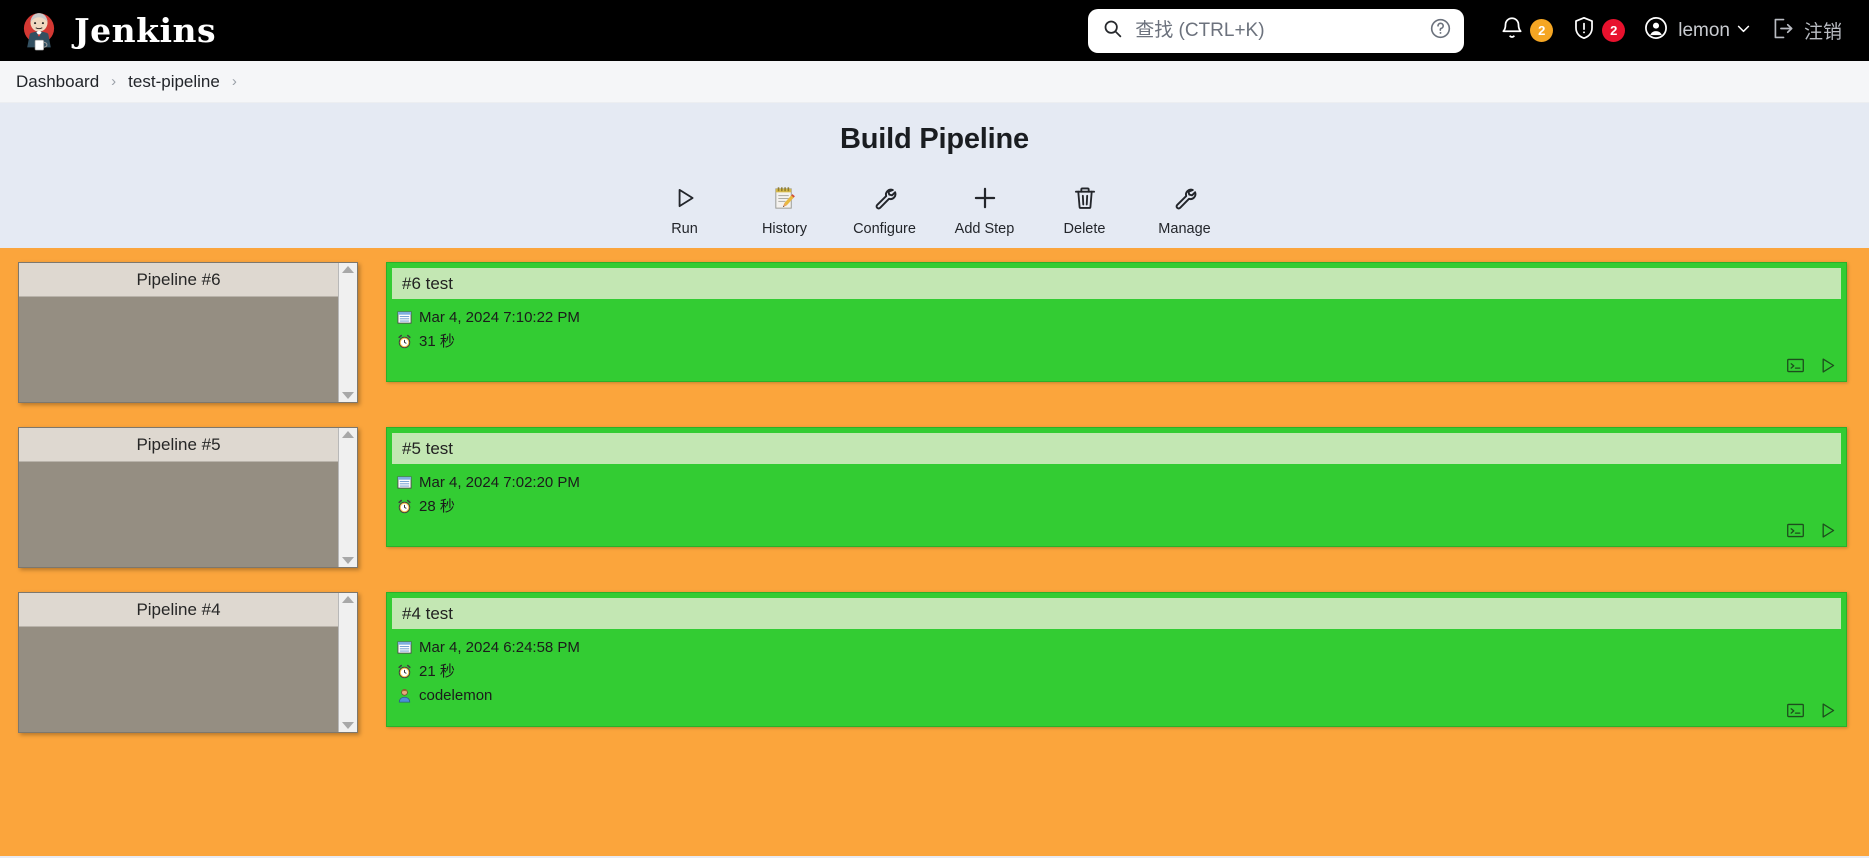 This screenshot has width=1869, height=858. I want to click on stage-title: Pipeline #6, so click(178, 280).